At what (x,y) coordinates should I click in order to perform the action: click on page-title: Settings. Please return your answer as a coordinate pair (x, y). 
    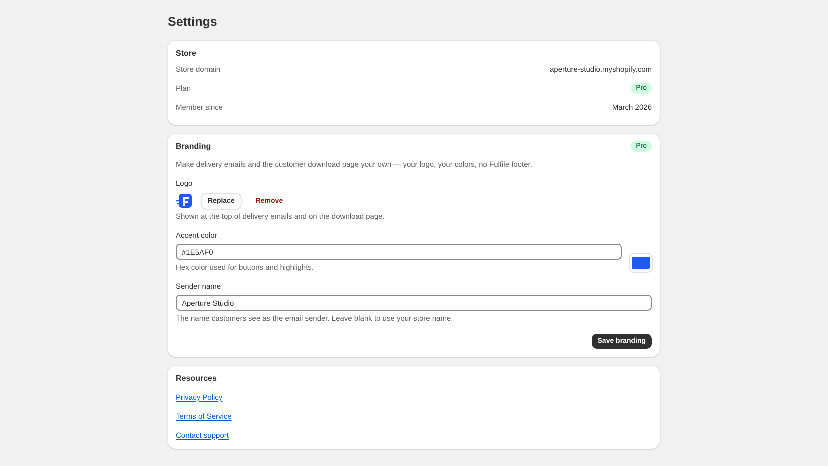
    Looking at the image, I should click on (193, 22).